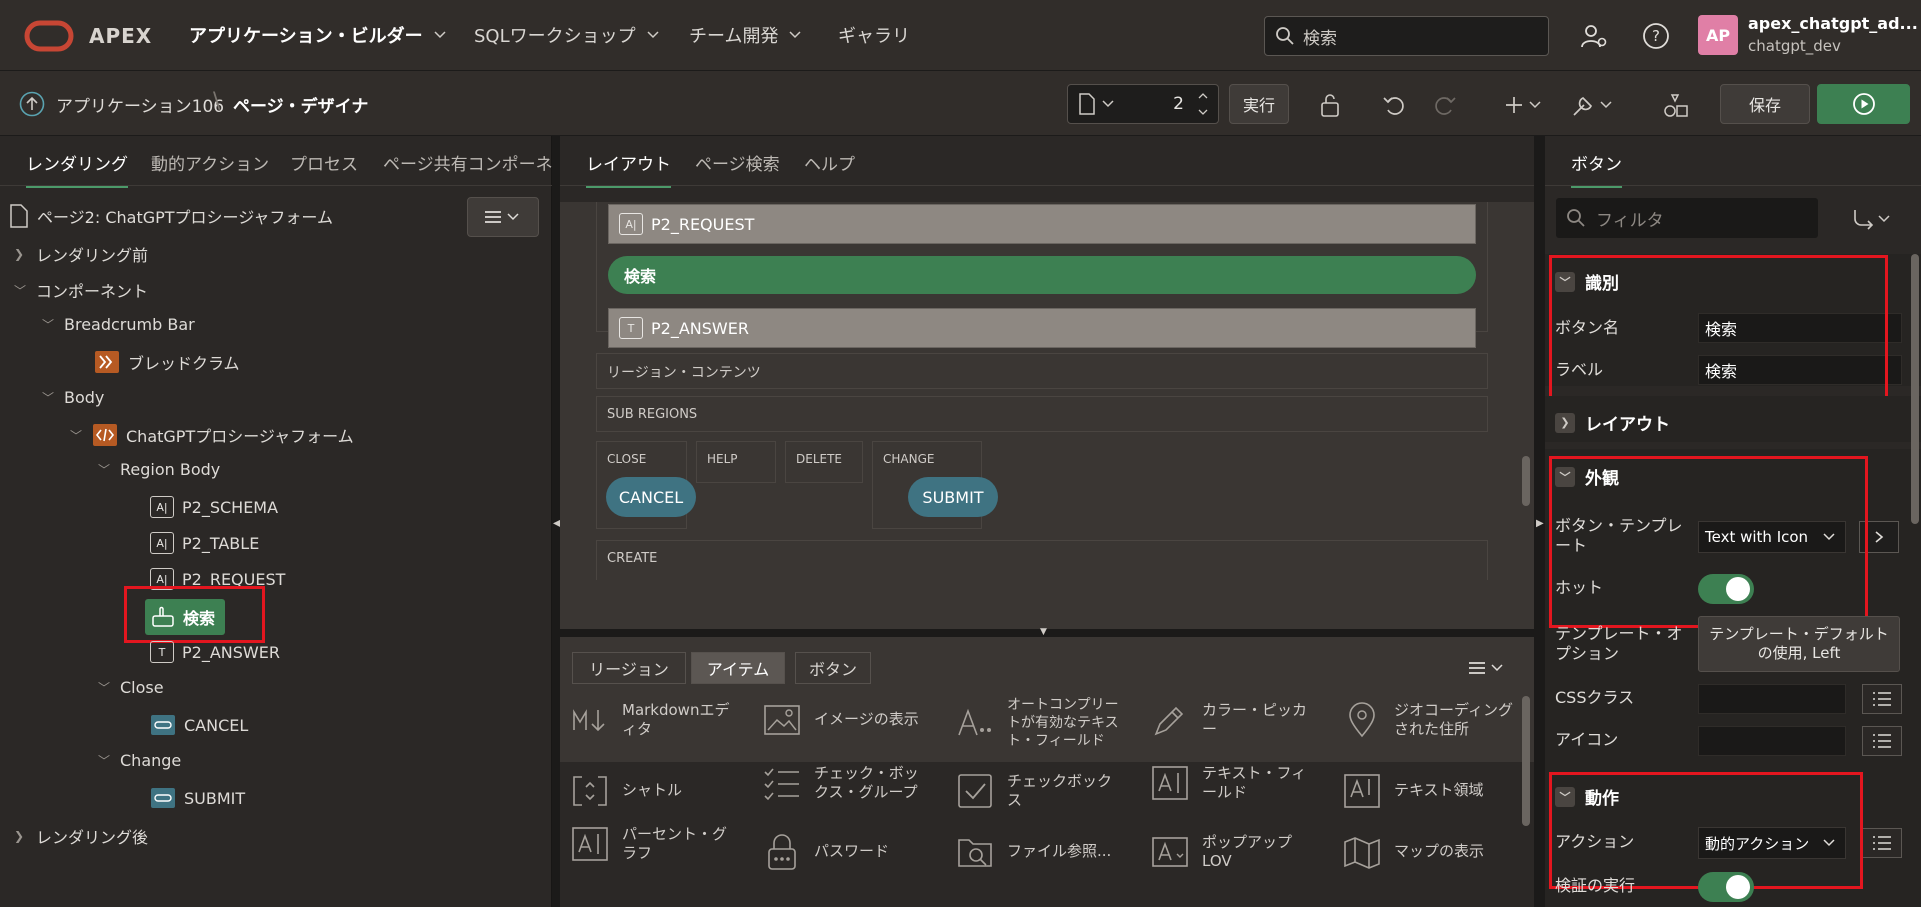  Describe the element at coordinates (829, 167) in the screenshot. I see `tab-help: ヘルプ` at that location.